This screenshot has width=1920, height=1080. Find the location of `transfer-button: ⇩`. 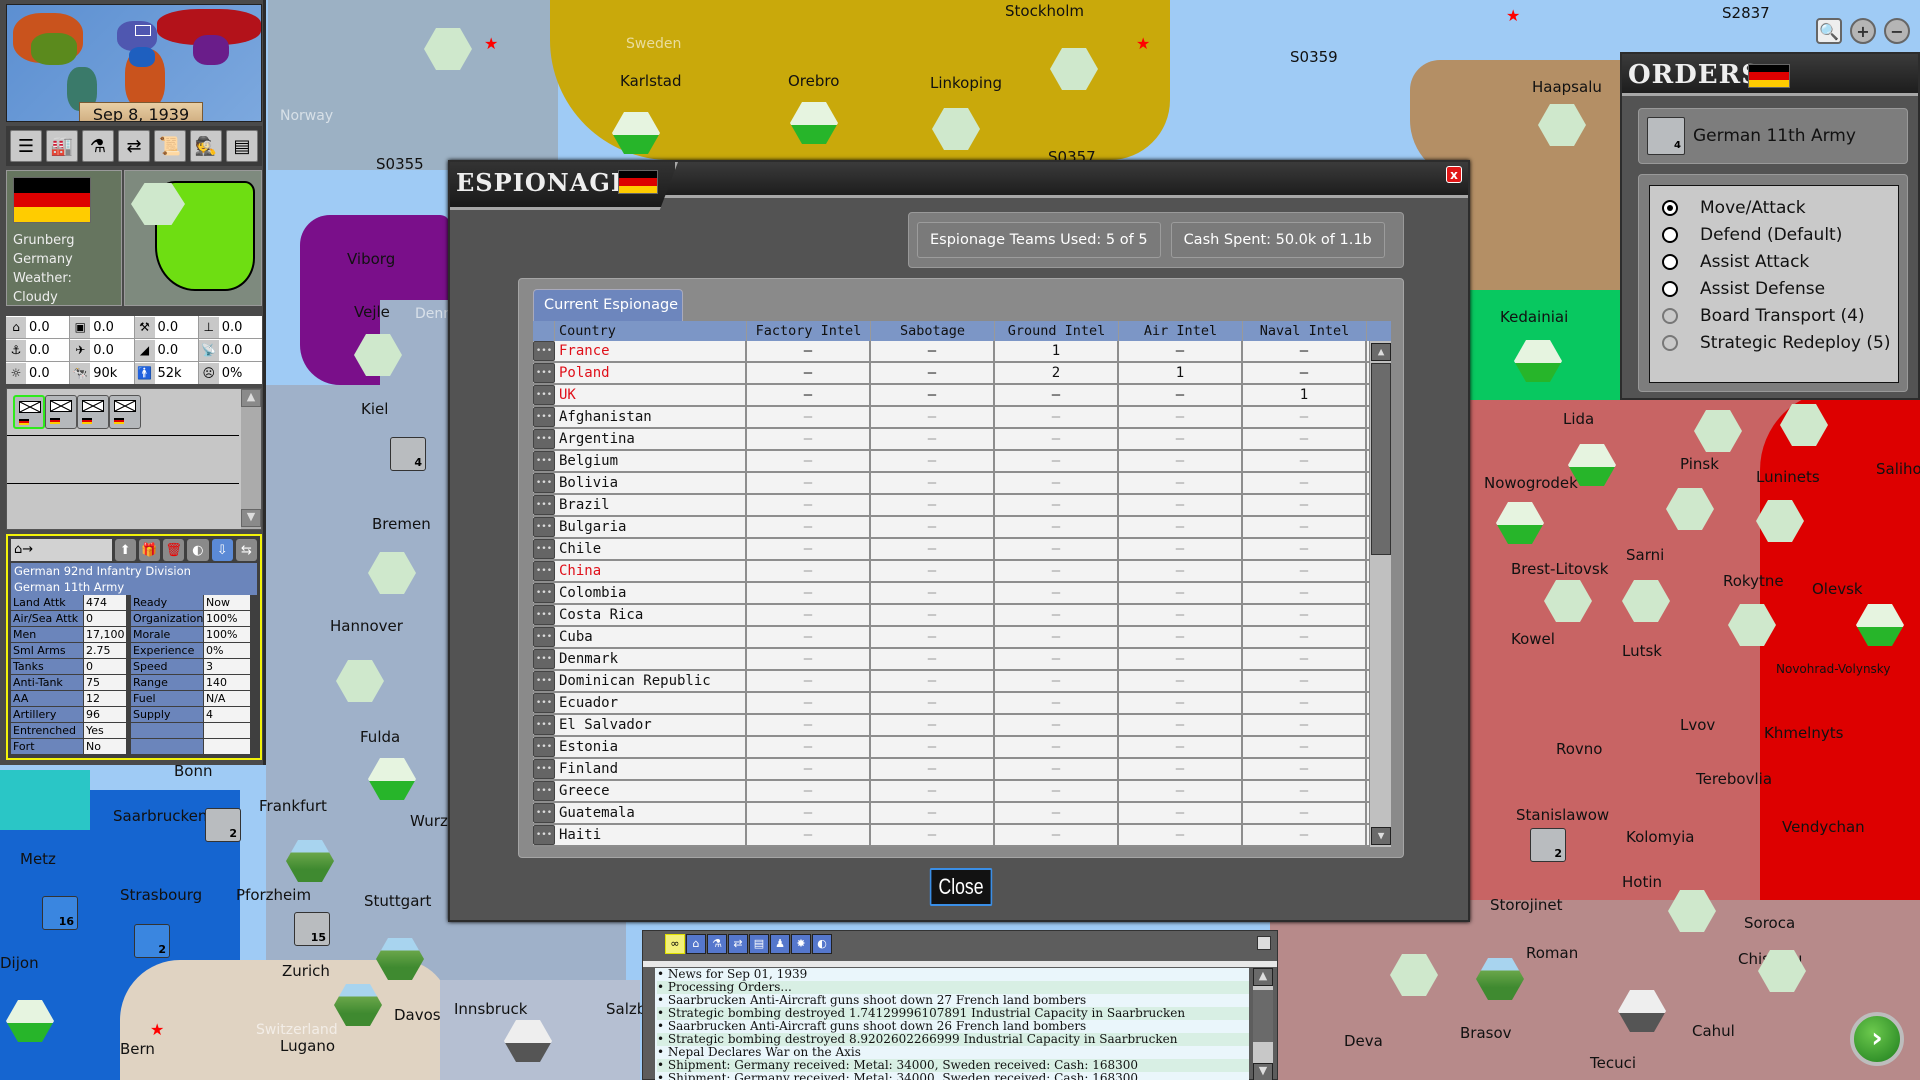

transfer-button: ⇩ is located at coordinates (222, 550).